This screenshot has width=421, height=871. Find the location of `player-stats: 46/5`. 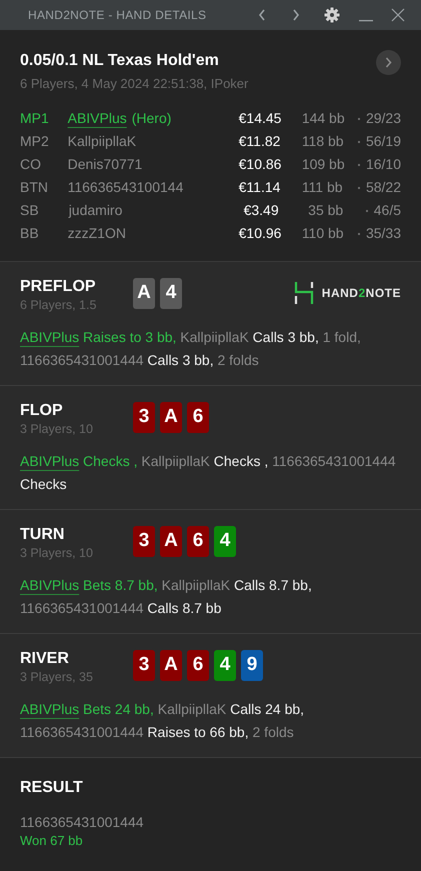

player-stats: 46/5 is located at coordinates (387, 210).